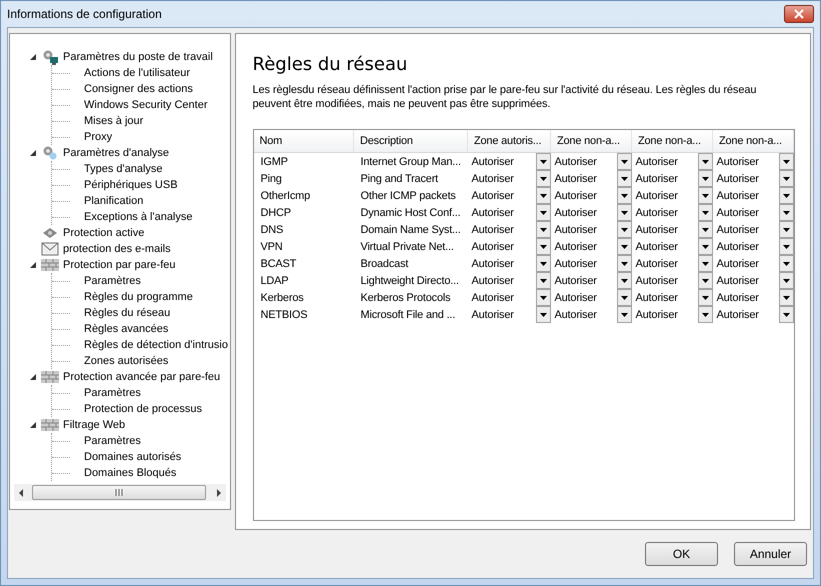 Image resolution: width=821 pixels, height=586 pixels. What do you see at coordinates (117, 249) in the screenshot?
I see `tree-item: protection des e-mails` at bounding box center [117, 249].